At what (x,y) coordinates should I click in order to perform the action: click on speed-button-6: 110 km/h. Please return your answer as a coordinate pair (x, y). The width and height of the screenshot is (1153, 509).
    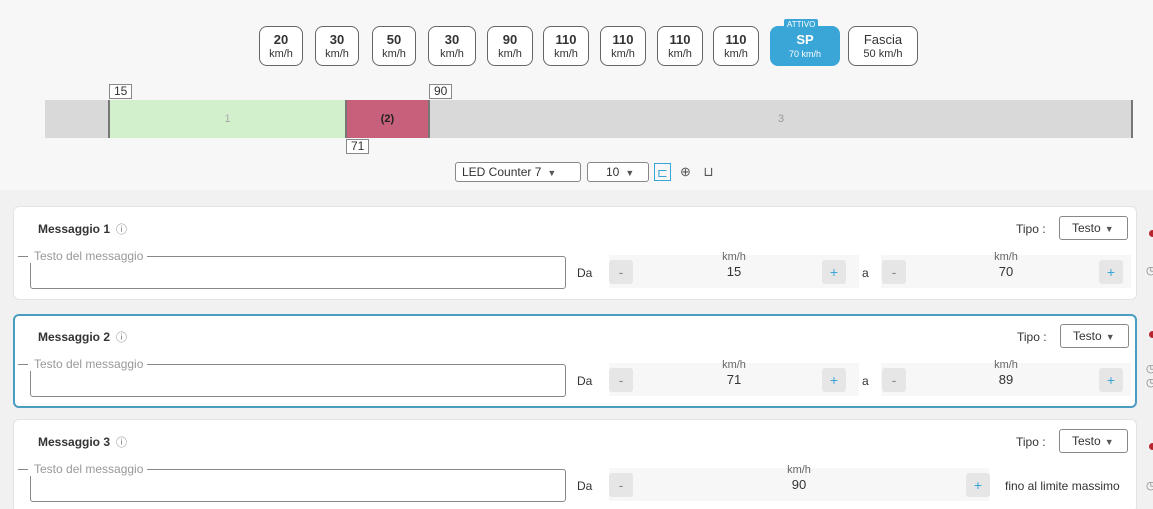
    Looking at the image, I should click on (566, 46).